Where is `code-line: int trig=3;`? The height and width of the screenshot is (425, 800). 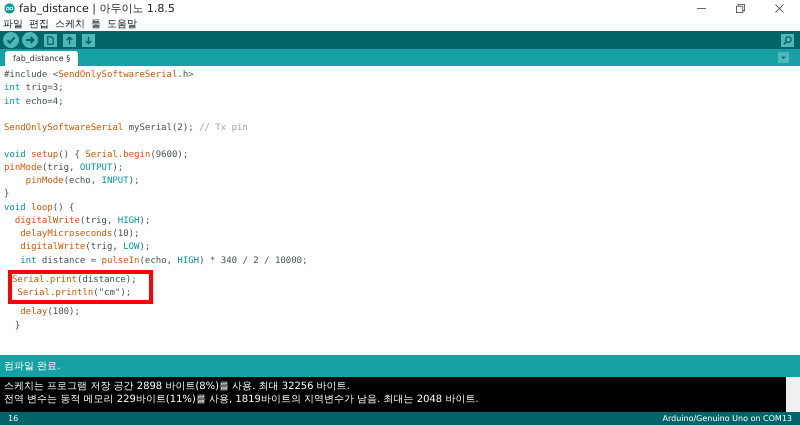 code-line: int trig=3; is located at coordinates (34, 89).